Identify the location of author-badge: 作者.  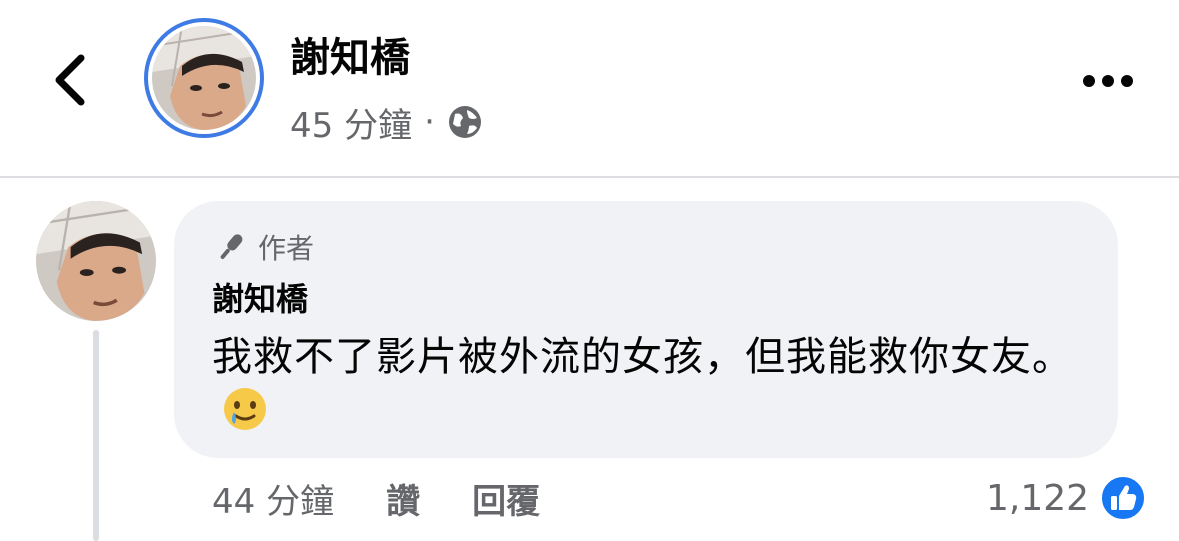
(264, 247).